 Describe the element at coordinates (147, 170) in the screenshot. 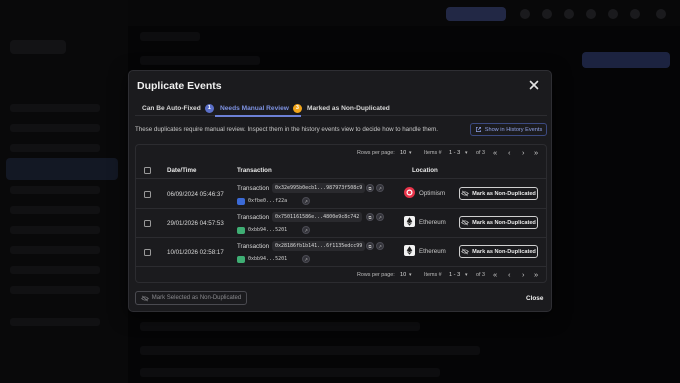

I see `select-all-checkbox` at that location.